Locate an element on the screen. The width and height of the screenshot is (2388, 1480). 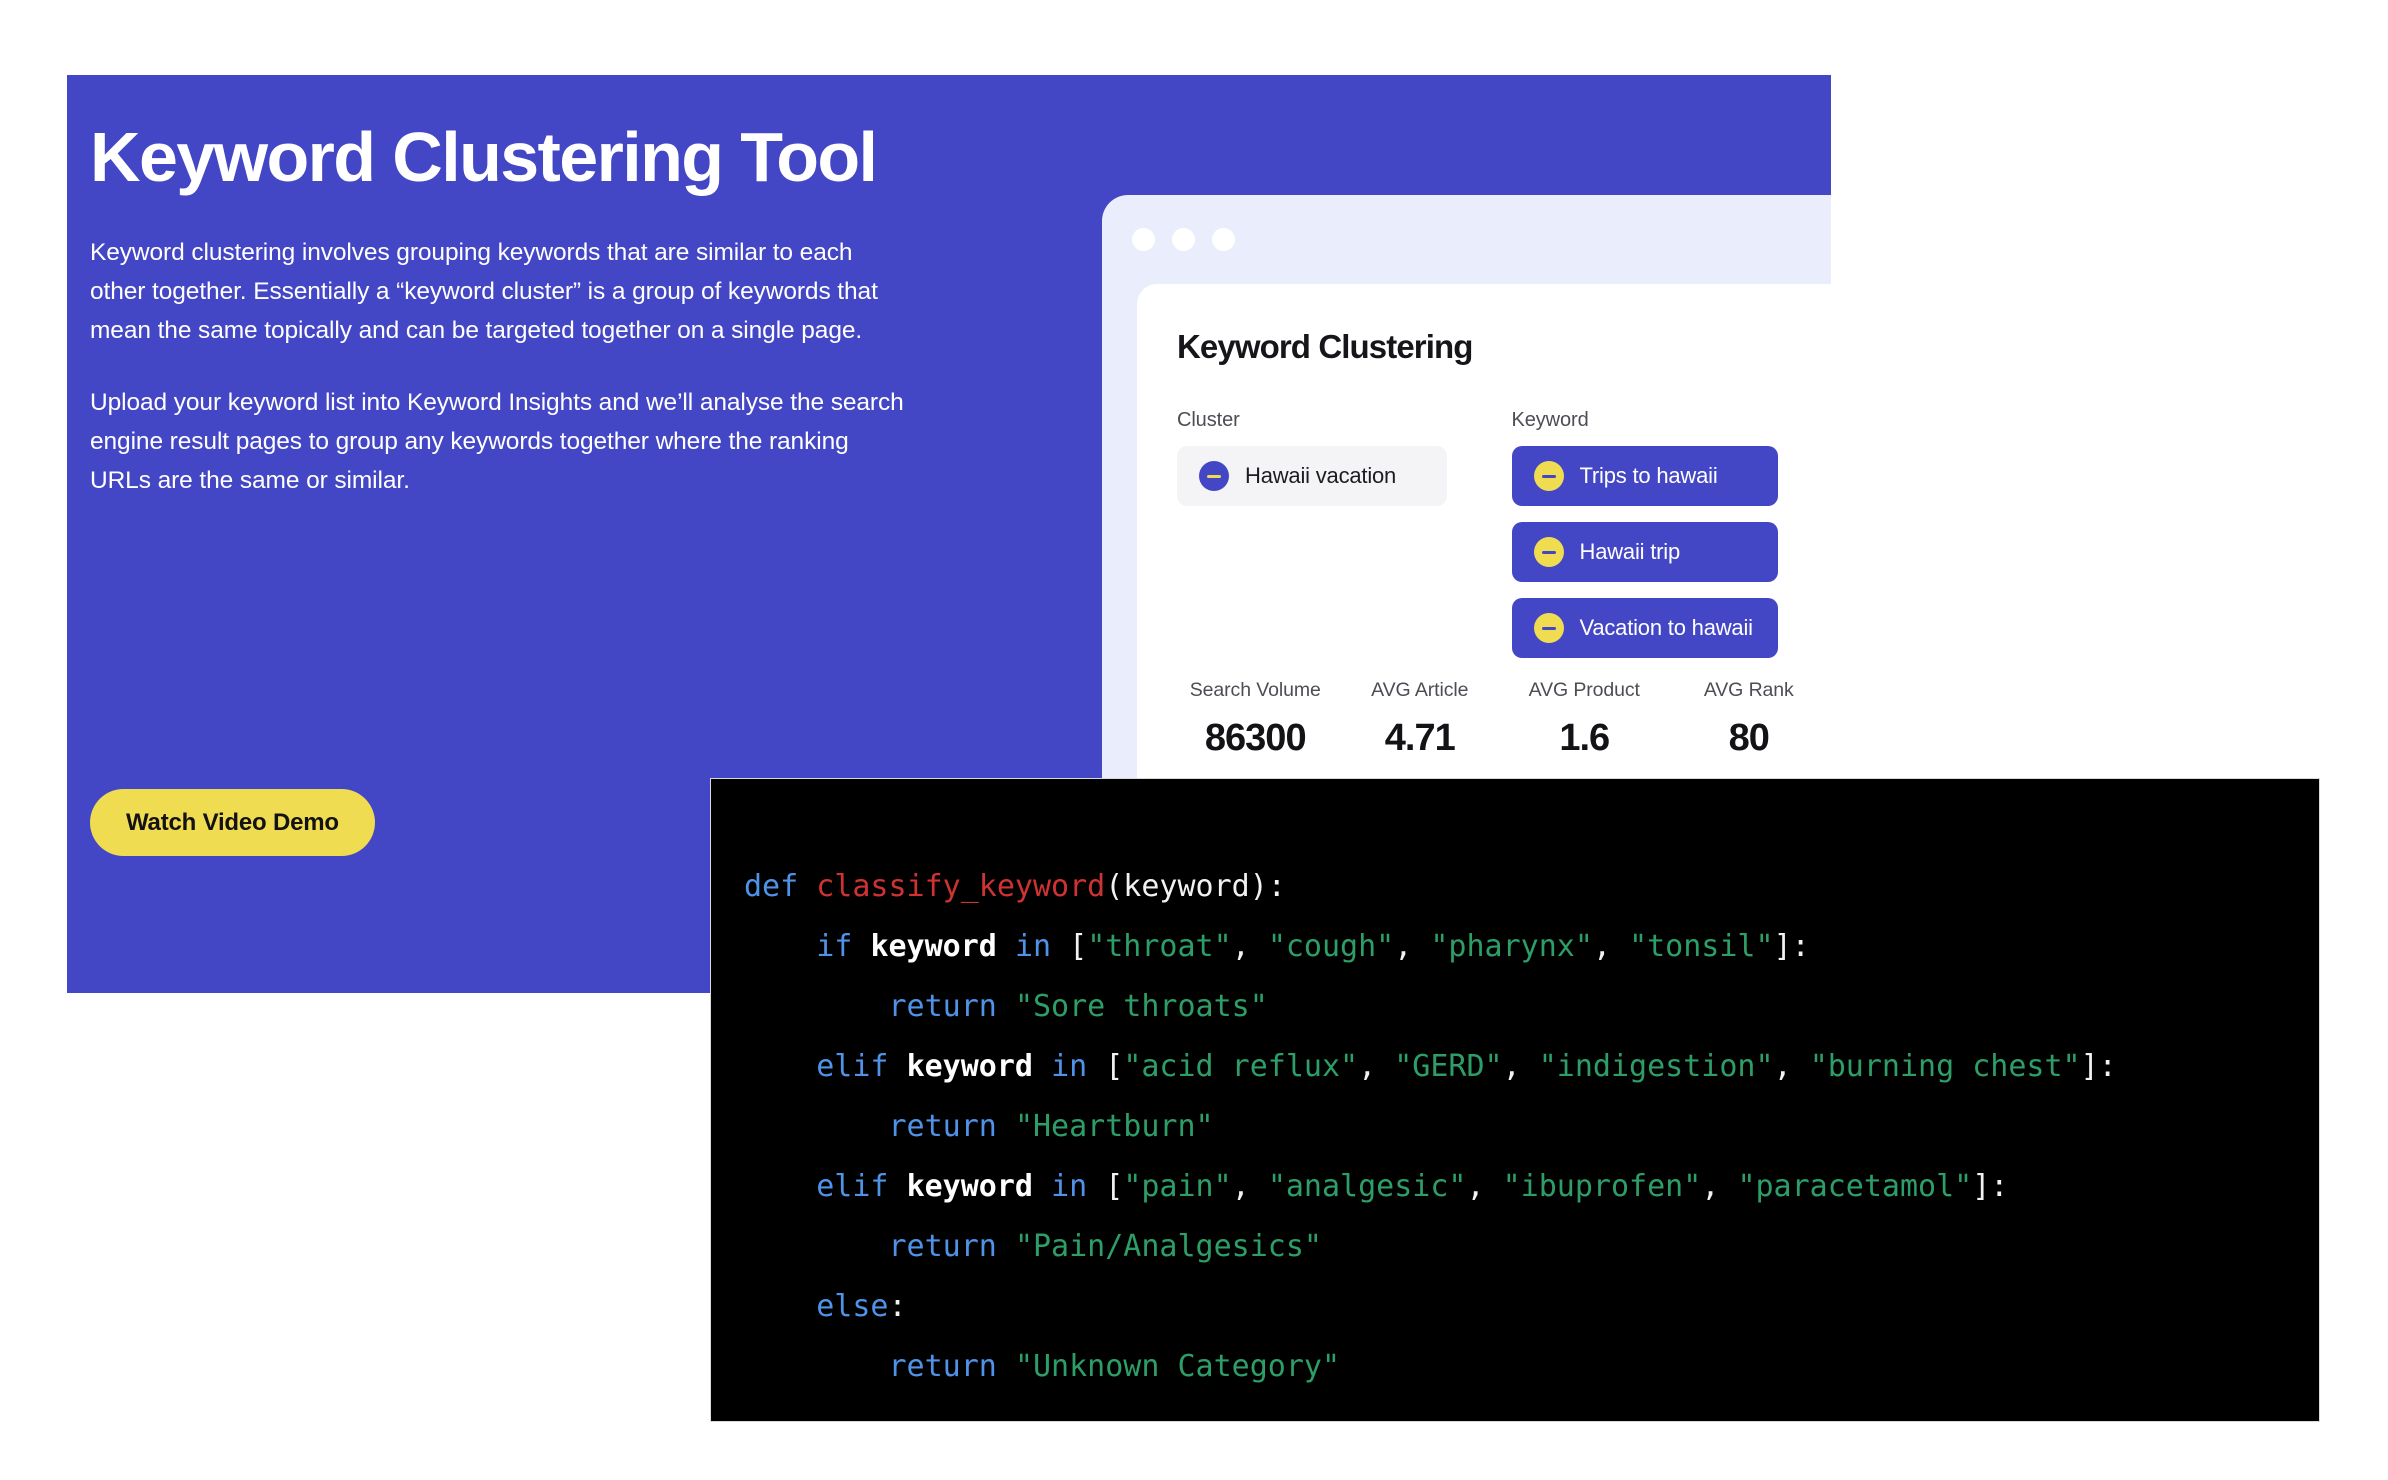
code-token: "pharynx" is located at coordinates (1511, 946).